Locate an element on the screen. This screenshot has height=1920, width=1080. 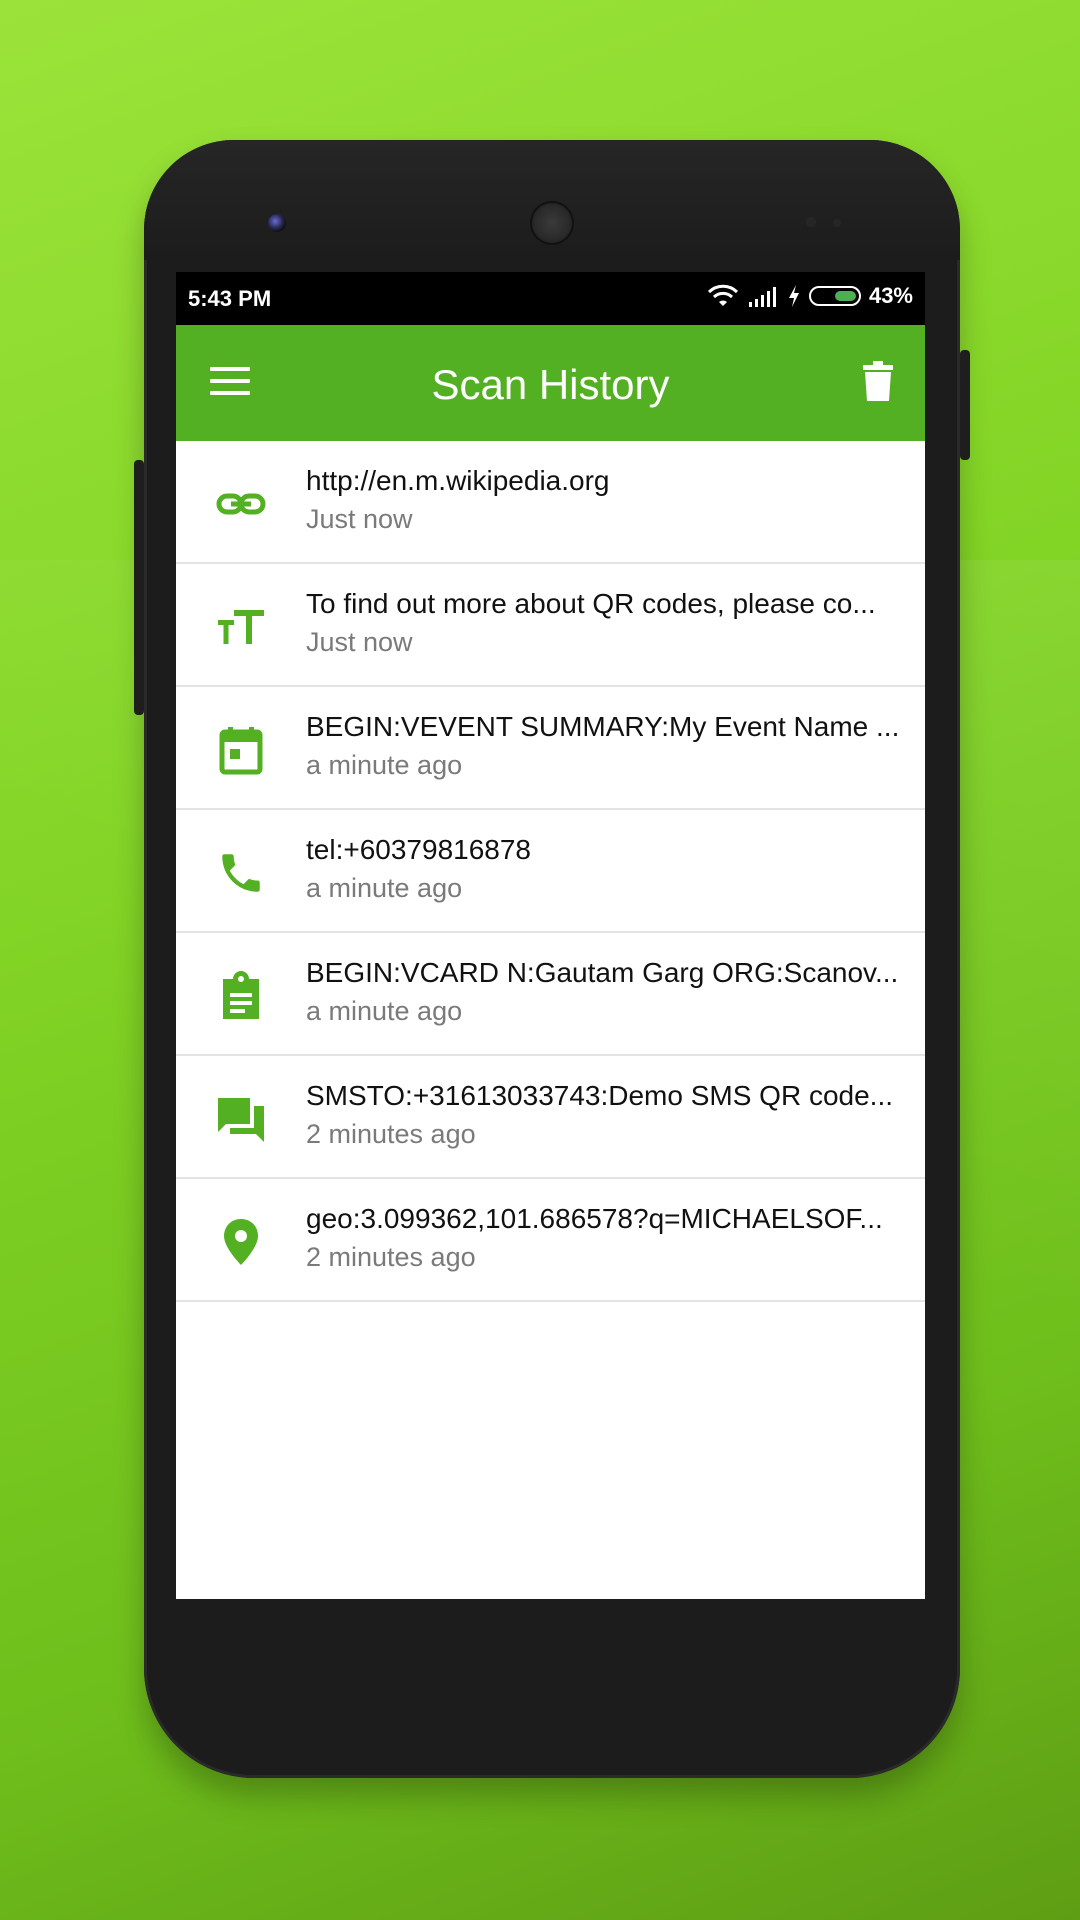
text-size-icon is located at coordinates (241, 627).